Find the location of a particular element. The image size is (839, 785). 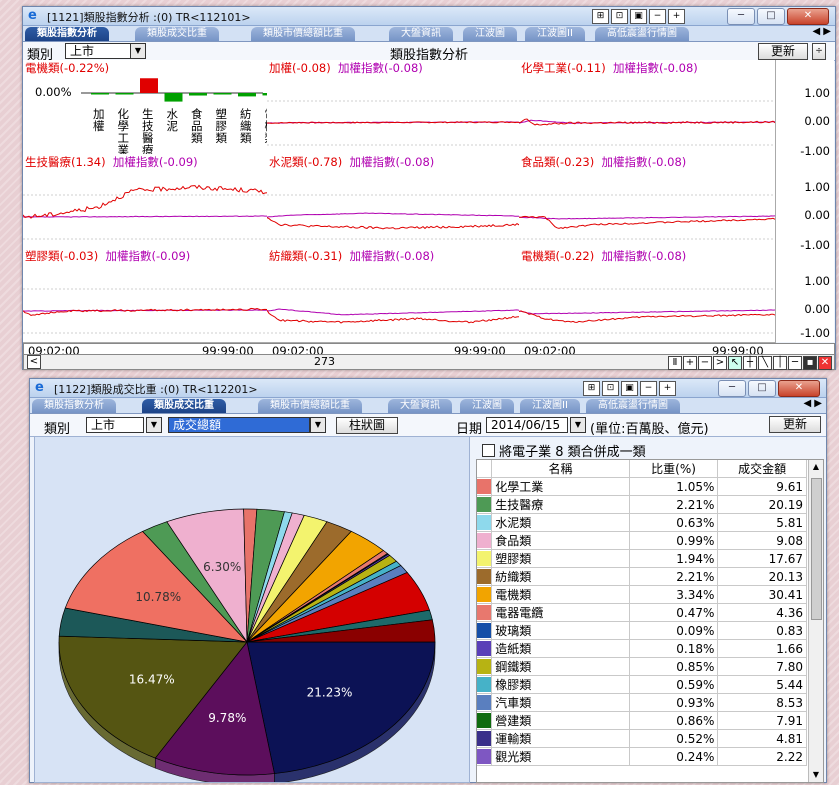

table-row: 食品類 0.99% 9.08 is located at coordinates (642, 540).